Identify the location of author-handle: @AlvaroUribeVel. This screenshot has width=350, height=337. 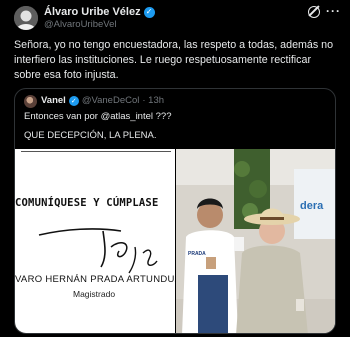
(80, 24).